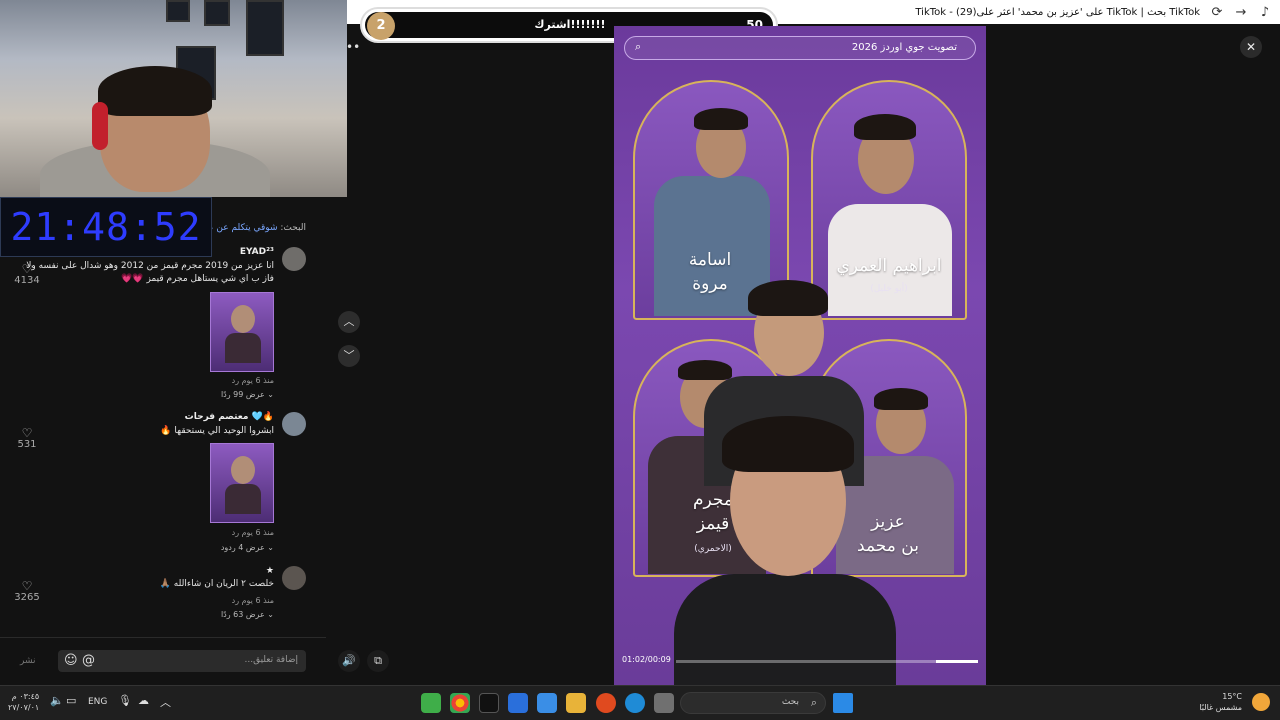  I want to click on volume-button: 🔊, so click(349, 661).